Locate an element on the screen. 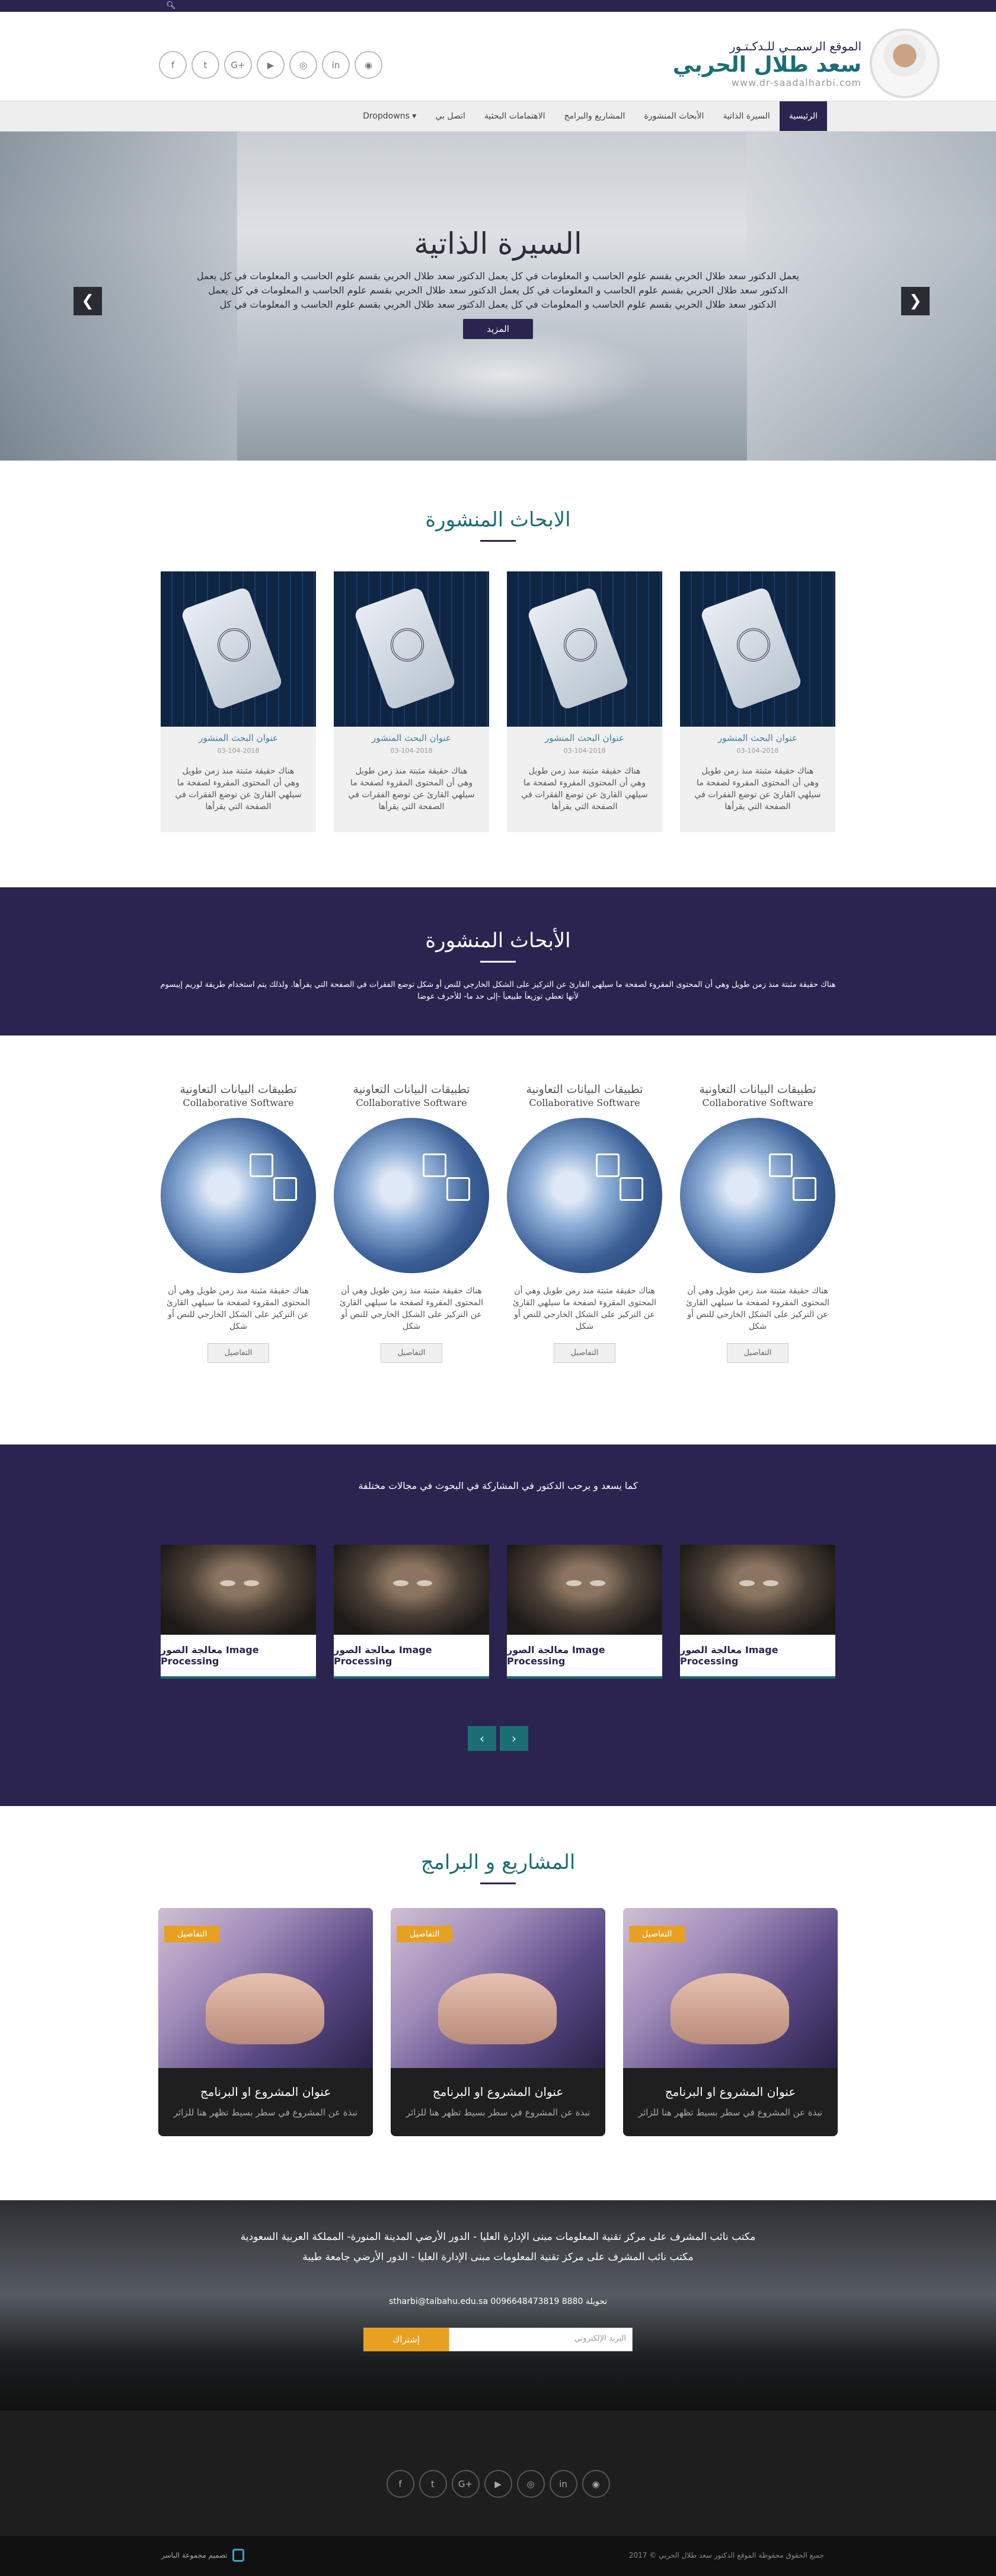  newsletter-form: البريد الإلكتروني إشتراك is located at coordinates (498, 2339).